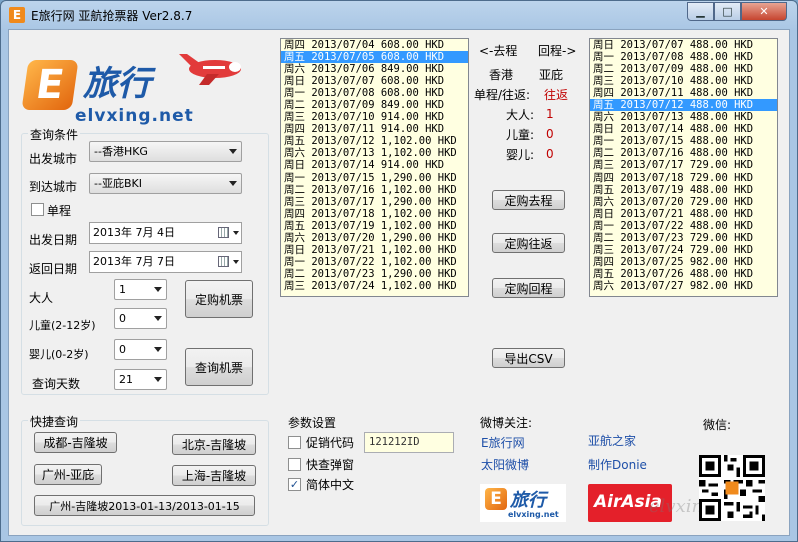 This screenshot has width=798, height=542. I want to click on return-row: 周二 2013/07/16 488.00 HKD, so click(683, 153).